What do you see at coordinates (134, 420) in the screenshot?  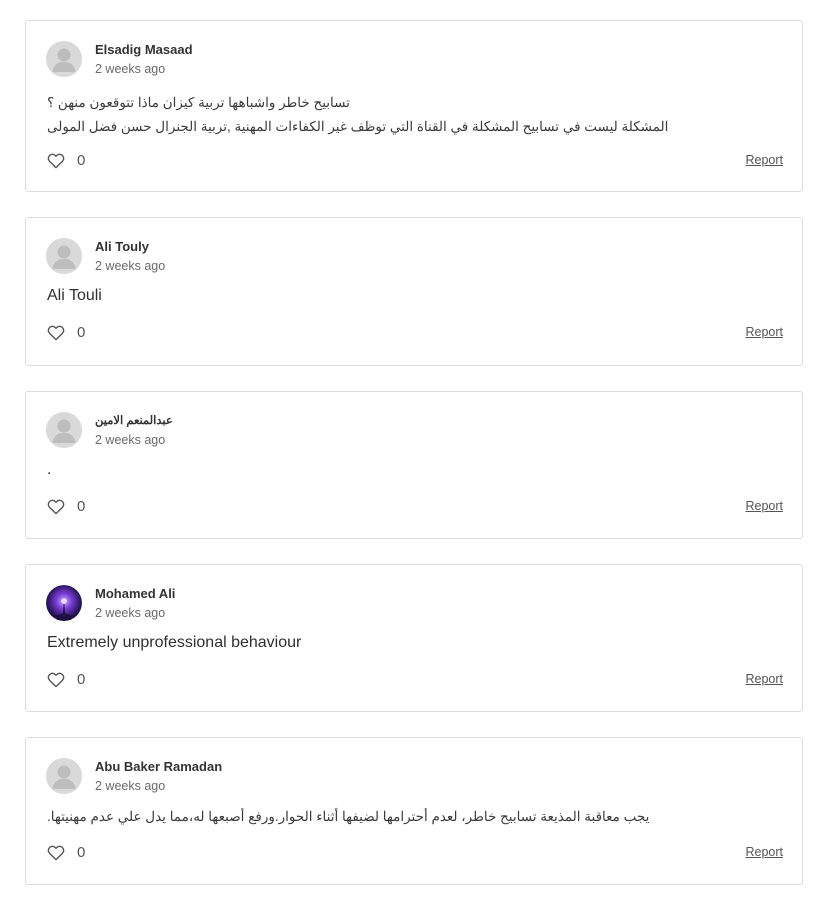 I see `comment-author: عبدالمنعم الامين` at bounding box center [134, 420].